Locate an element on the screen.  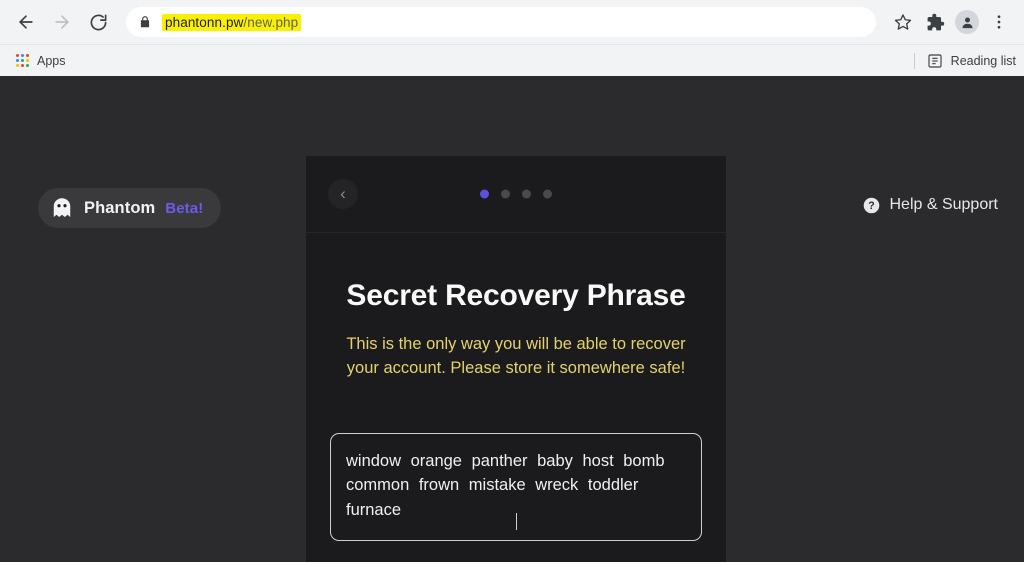
chevron-left-icon: ‹ is located at coordinates (343, 193).